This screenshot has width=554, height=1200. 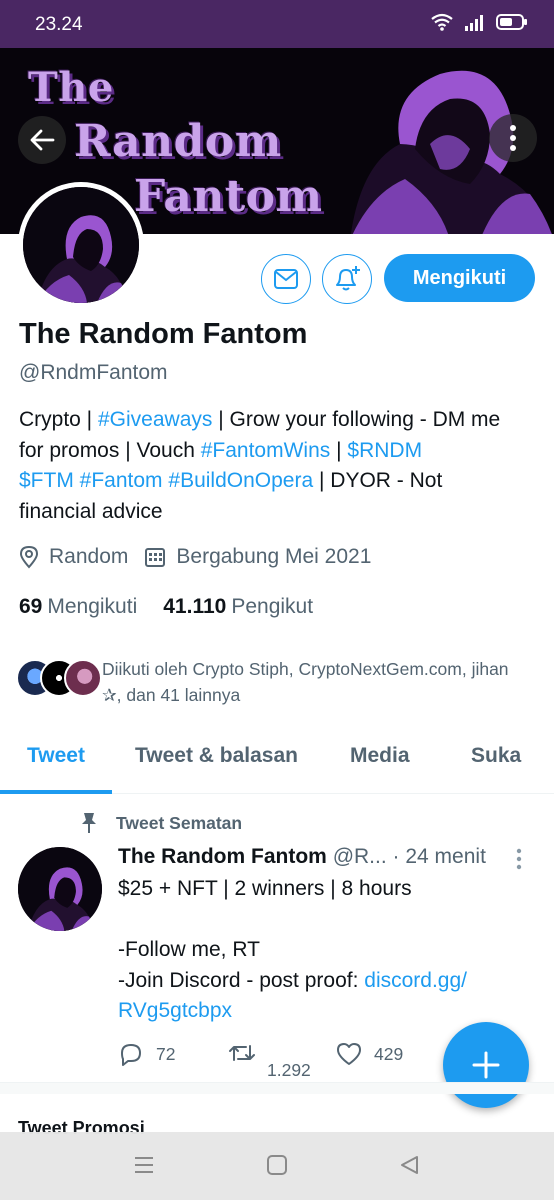 I want to click on menu-lines-icon, so click(x=144, y=1165).